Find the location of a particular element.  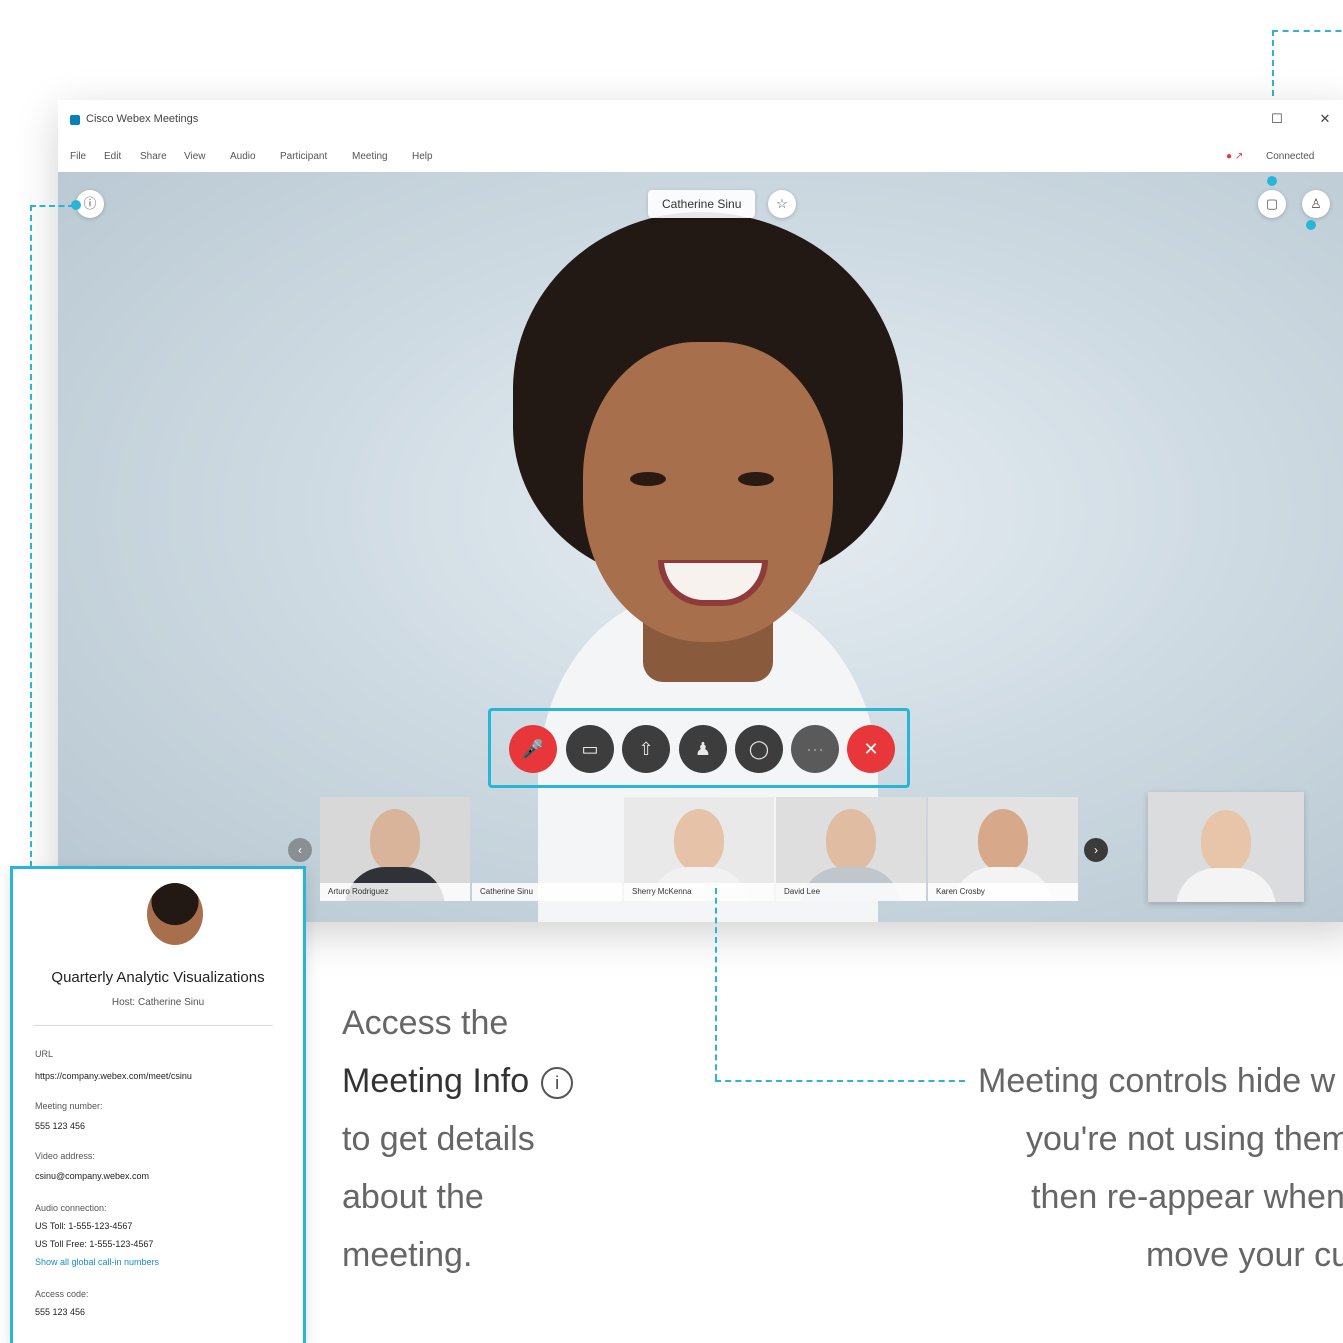

layout-button: ▢ is located at coordinates (1272, 204).